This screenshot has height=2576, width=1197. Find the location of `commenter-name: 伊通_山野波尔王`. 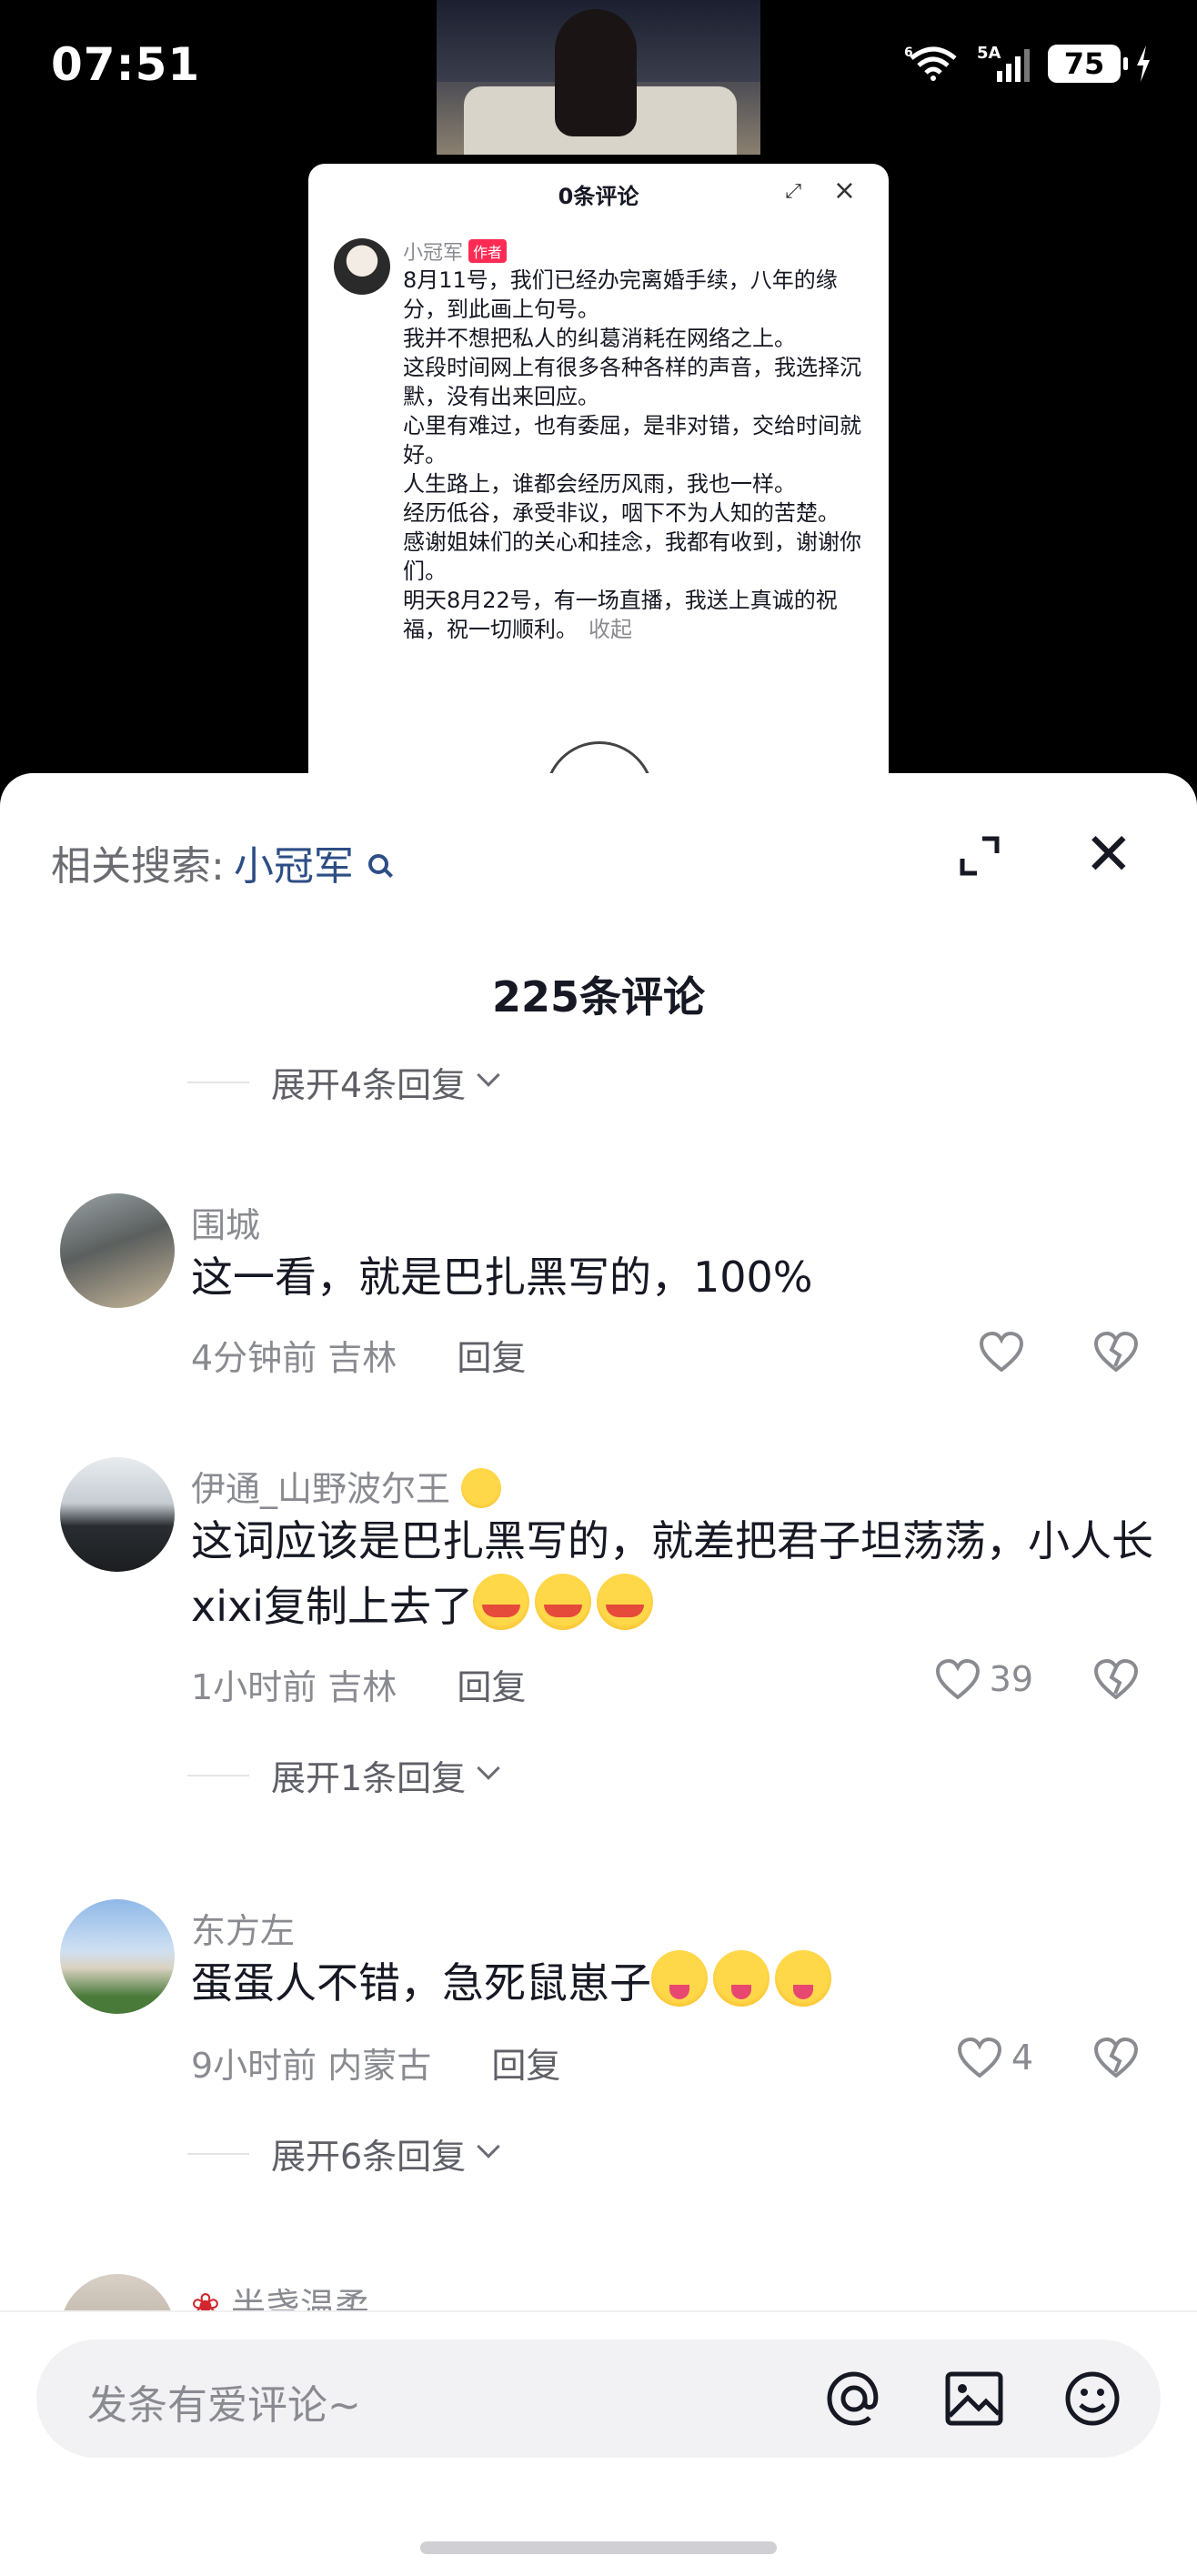

commenter-name: 伊通_山野波尔王 is located at coordinates (349, 1486).